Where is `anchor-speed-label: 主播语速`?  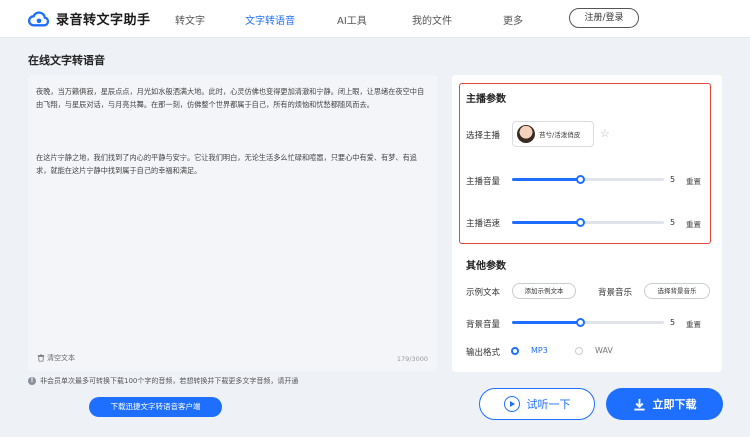 anchor-speed-label: 主播语速 is located at coordinates (483, 224).